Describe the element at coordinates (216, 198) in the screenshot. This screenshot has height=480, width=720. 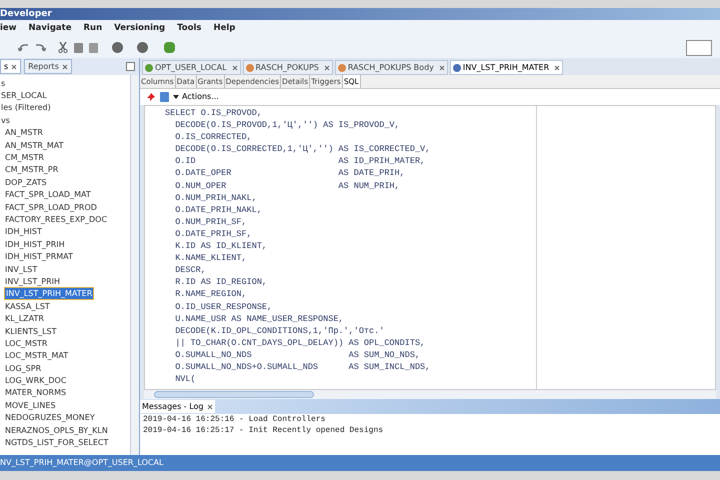
I see `code-line: O.NUM_PRIH_NAKL,` at that location.